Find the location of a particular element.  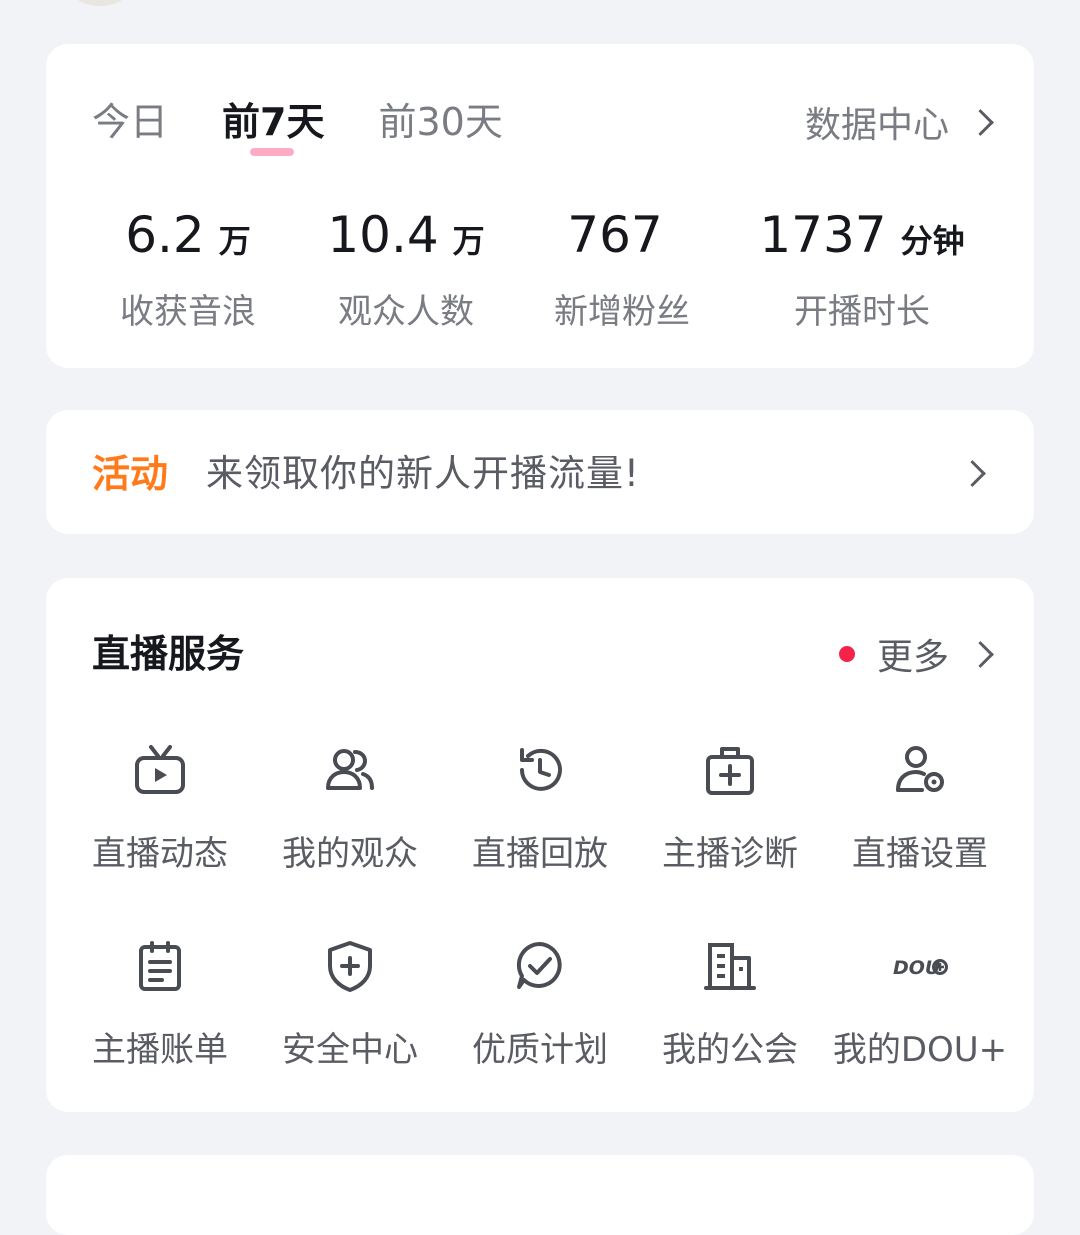

service-security-center: 安全中心 is located at coordinates (350, 1005).